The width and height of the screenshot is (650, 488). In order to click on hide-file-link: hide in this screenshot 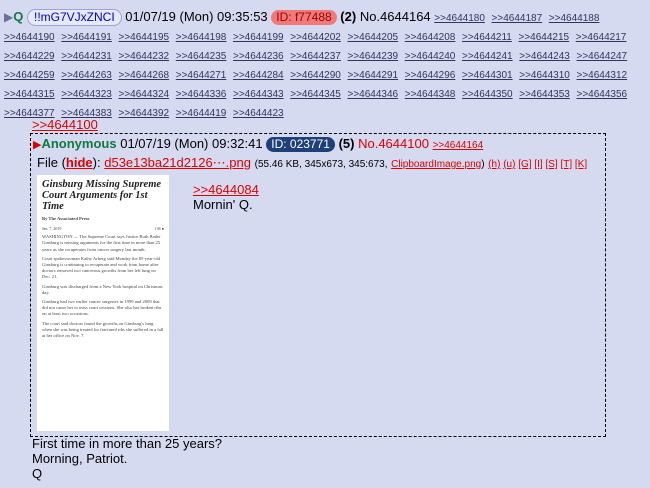, I will do `click(79, 162)`.